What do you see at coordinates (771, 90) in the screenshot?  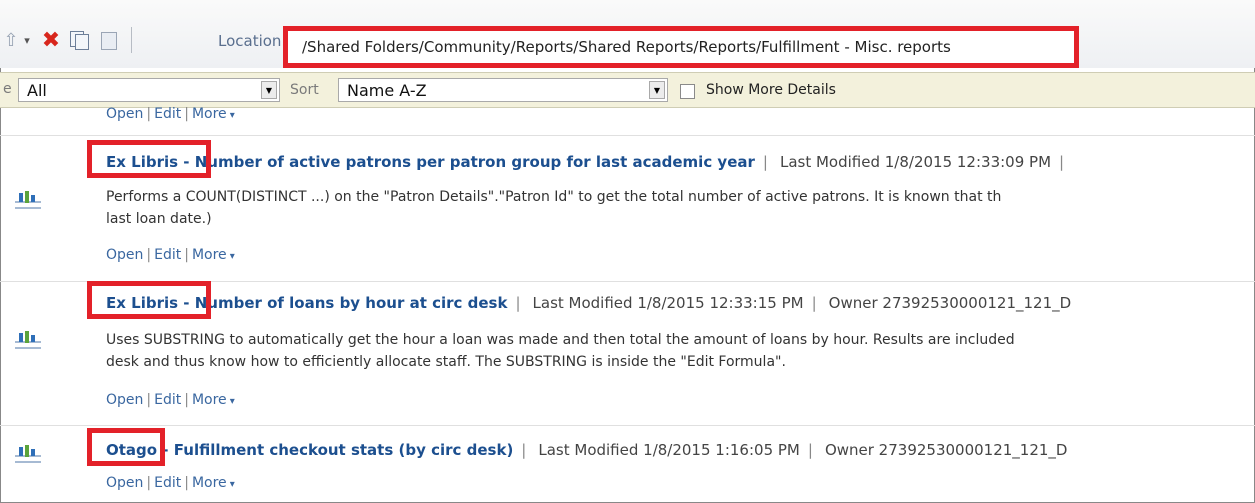 I see `show-more-details-label: Show More Details` at bounding box center [771, 90].